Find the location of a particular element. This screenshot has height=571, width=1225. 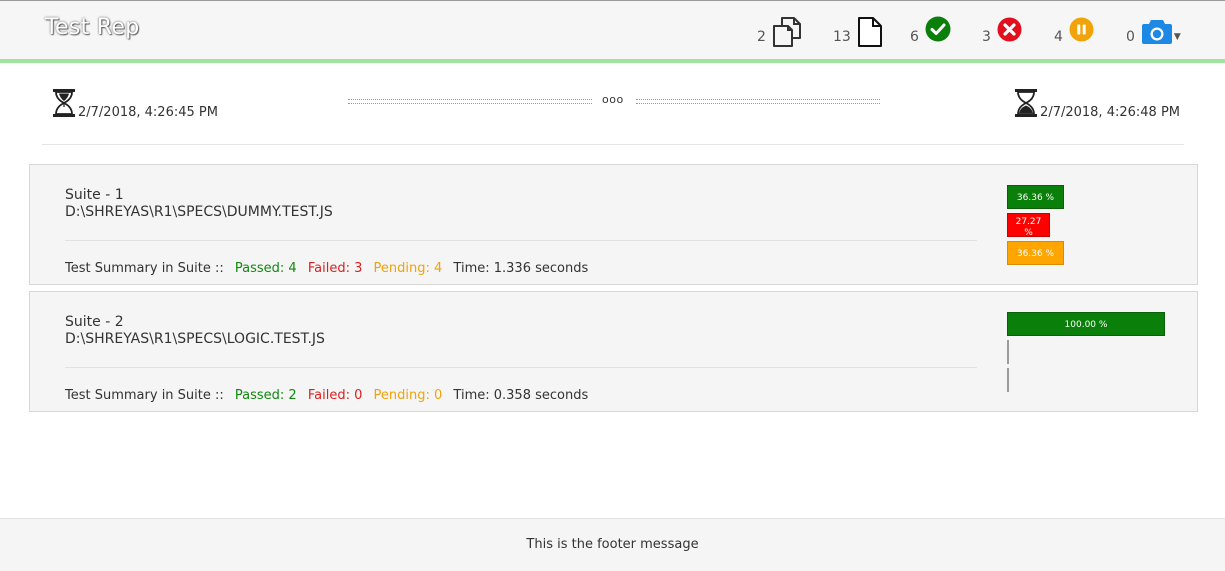

timeline-divider-left is located at coordinates (470, 101).